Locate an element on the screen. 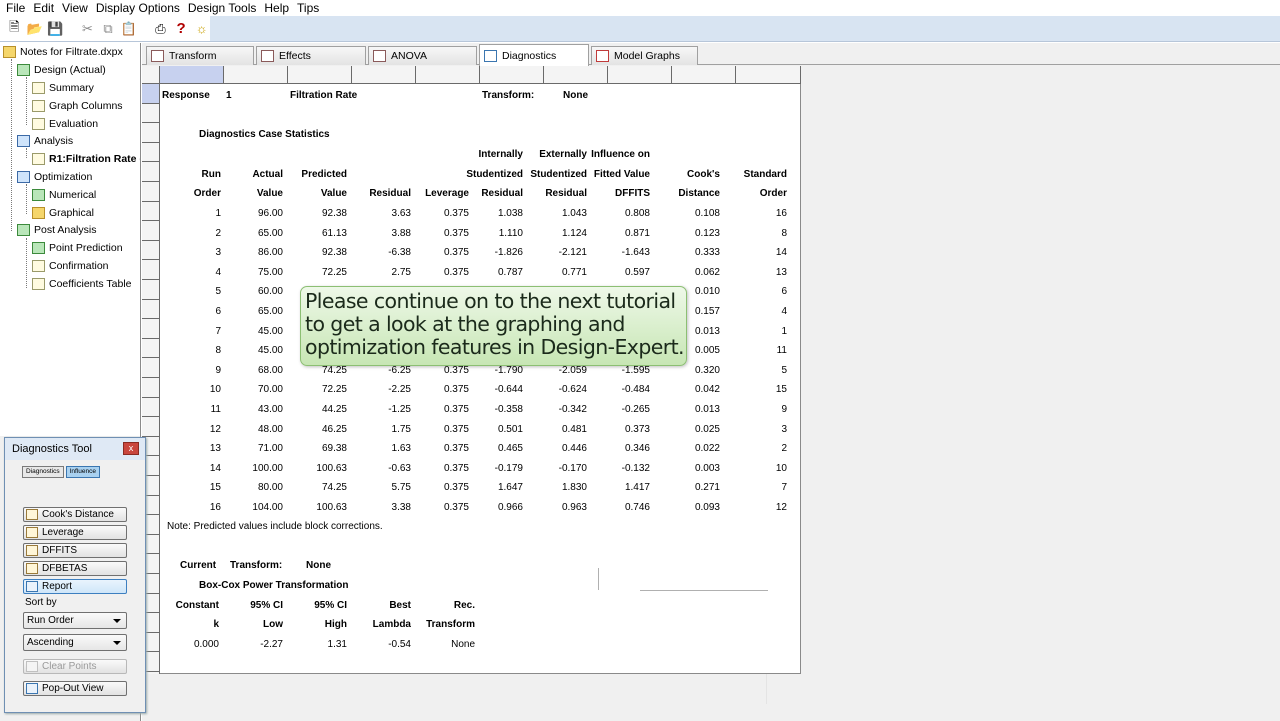 The image size is (1280, 721). diagnostics-tool-title: Diagnostics Tool is located at coordinates (52, 449).